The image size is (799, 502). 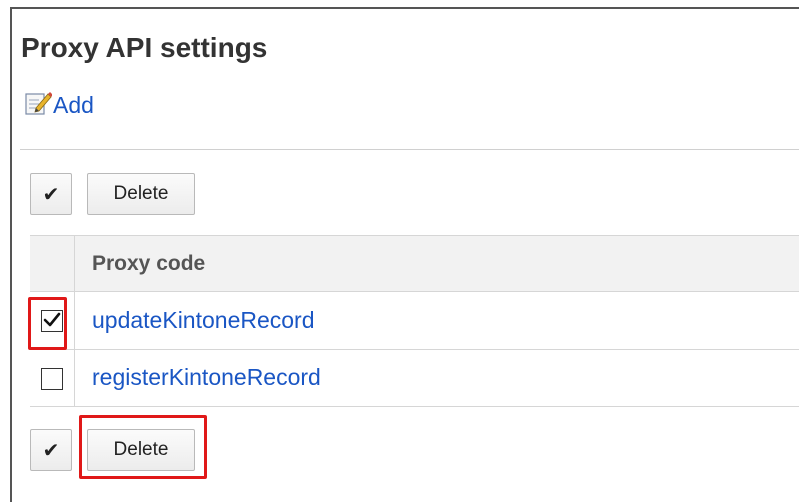 What do you see at coordinates (143, 447) in the screenshot?
I see `highlight-box-delete` at bounding box center [143, 447].